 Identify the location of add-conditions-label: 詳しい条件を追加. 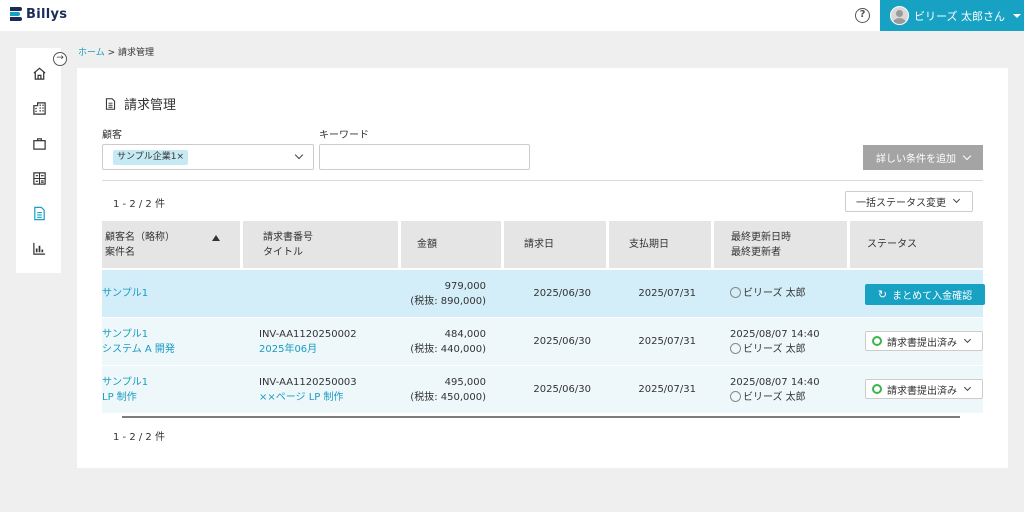
(916, 159).